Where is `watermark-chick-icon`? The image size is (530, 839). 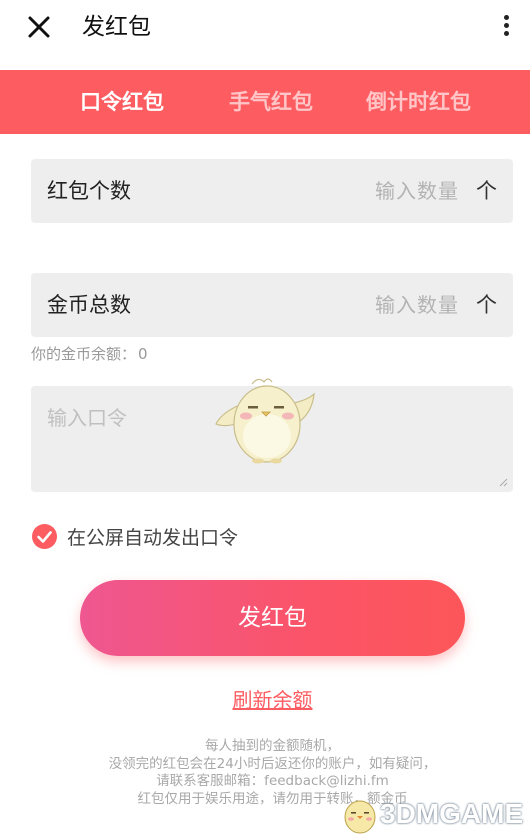
watermark-chick-icon is located at coordinates (360, 817).